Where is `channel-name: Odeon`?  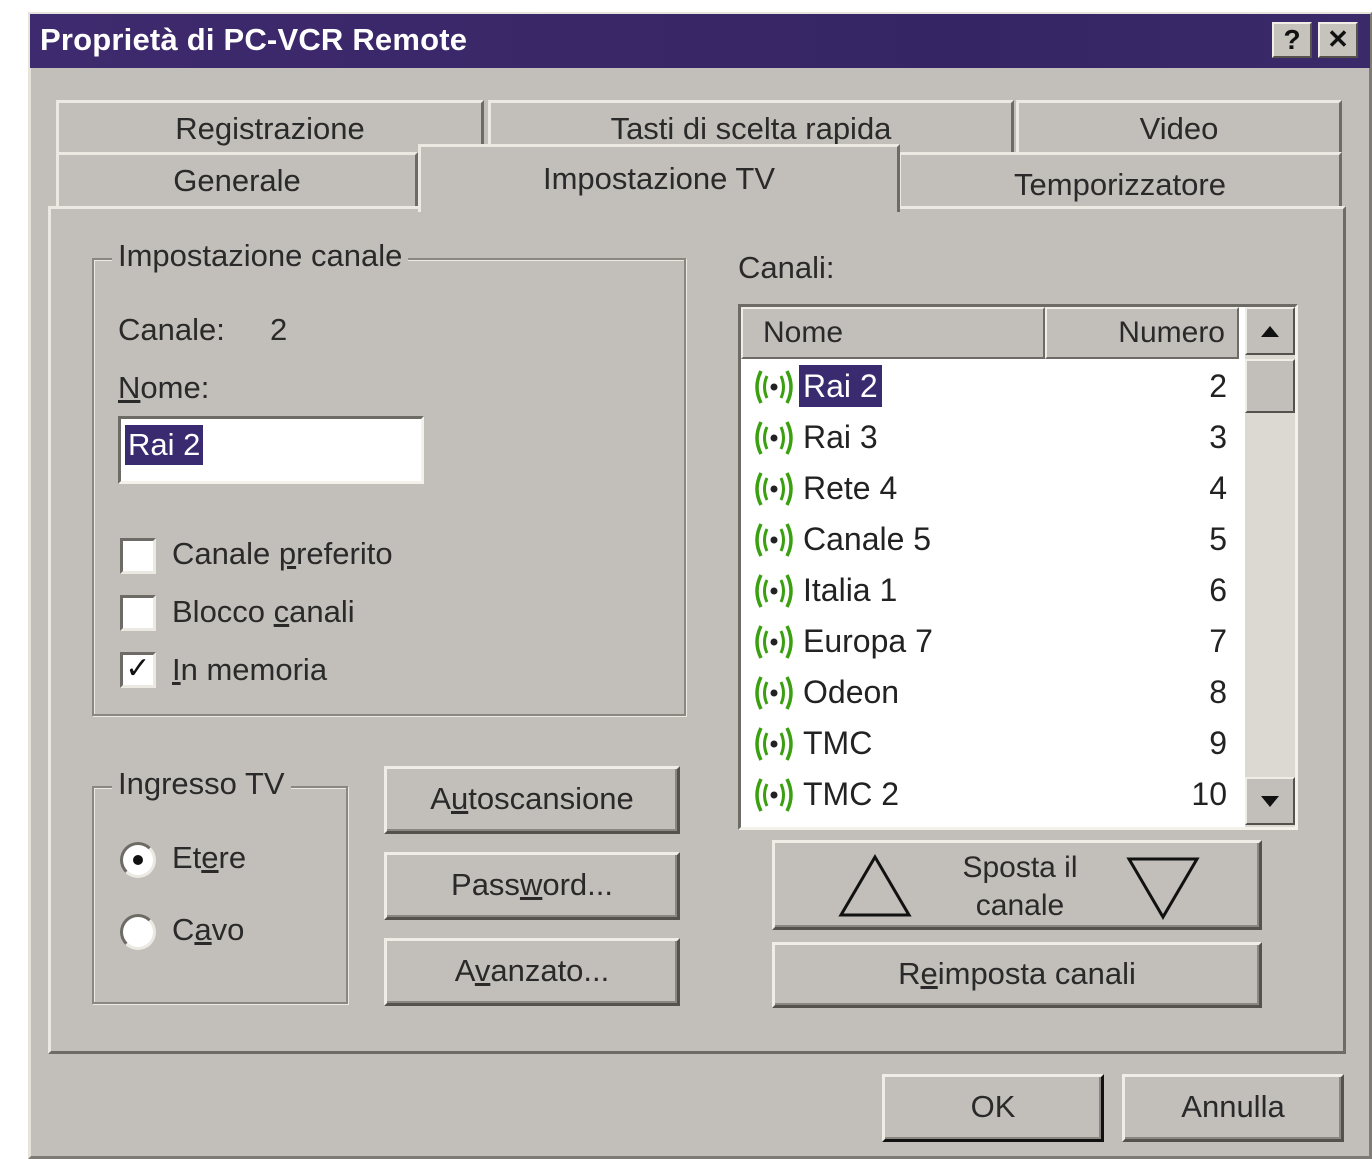 channel-name: Odeon is located at coordinates (851, 692).